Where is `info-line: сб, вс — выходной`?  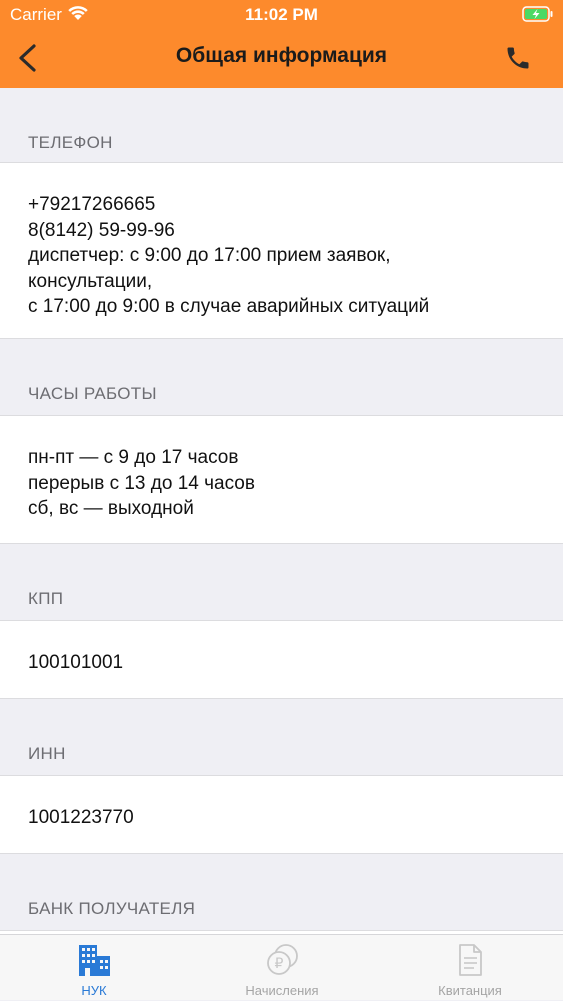
info-line: сб, вс — выходной is located at coordinates (111, 508).